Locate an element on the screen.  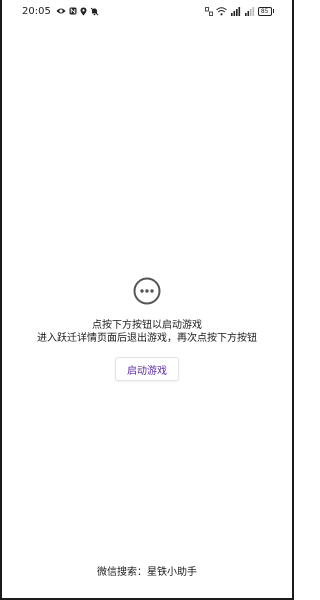
location-icon is located at coordinates (83, 11).